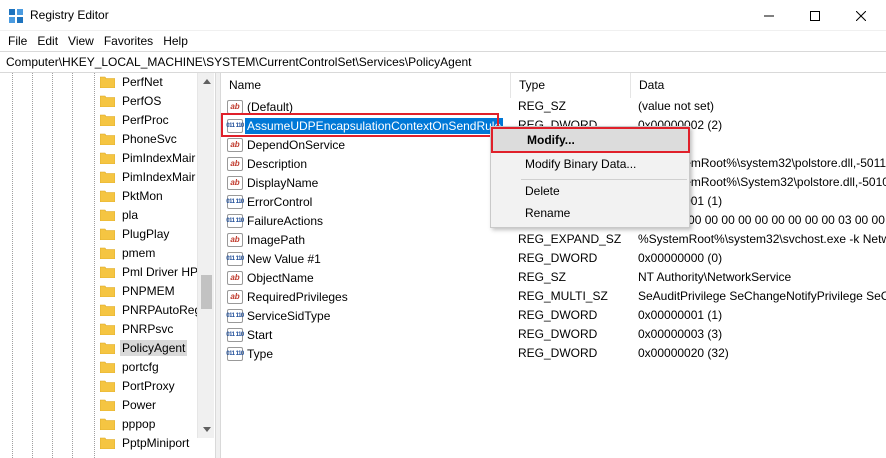  I want to click on value-data: NT Authority\NetworkService, so click(715, 277).